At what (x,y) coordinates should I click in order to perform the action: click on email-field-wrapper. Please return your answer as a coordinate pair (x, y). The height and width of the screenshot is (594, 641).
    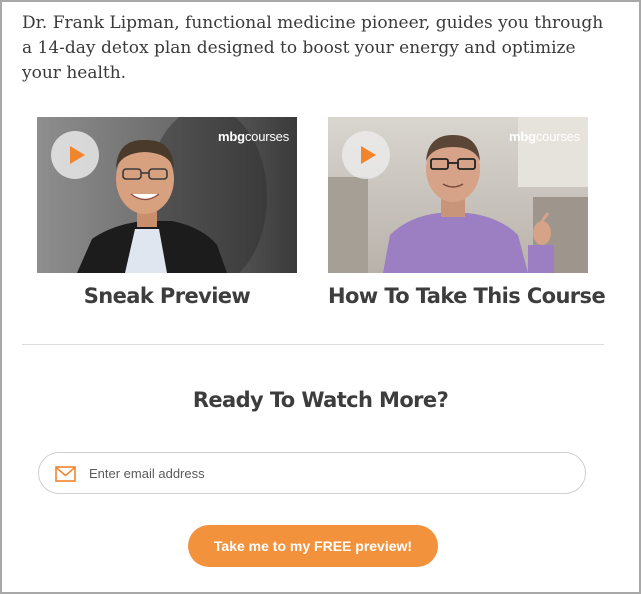
    Looking at the image, I should click on (312, 473).